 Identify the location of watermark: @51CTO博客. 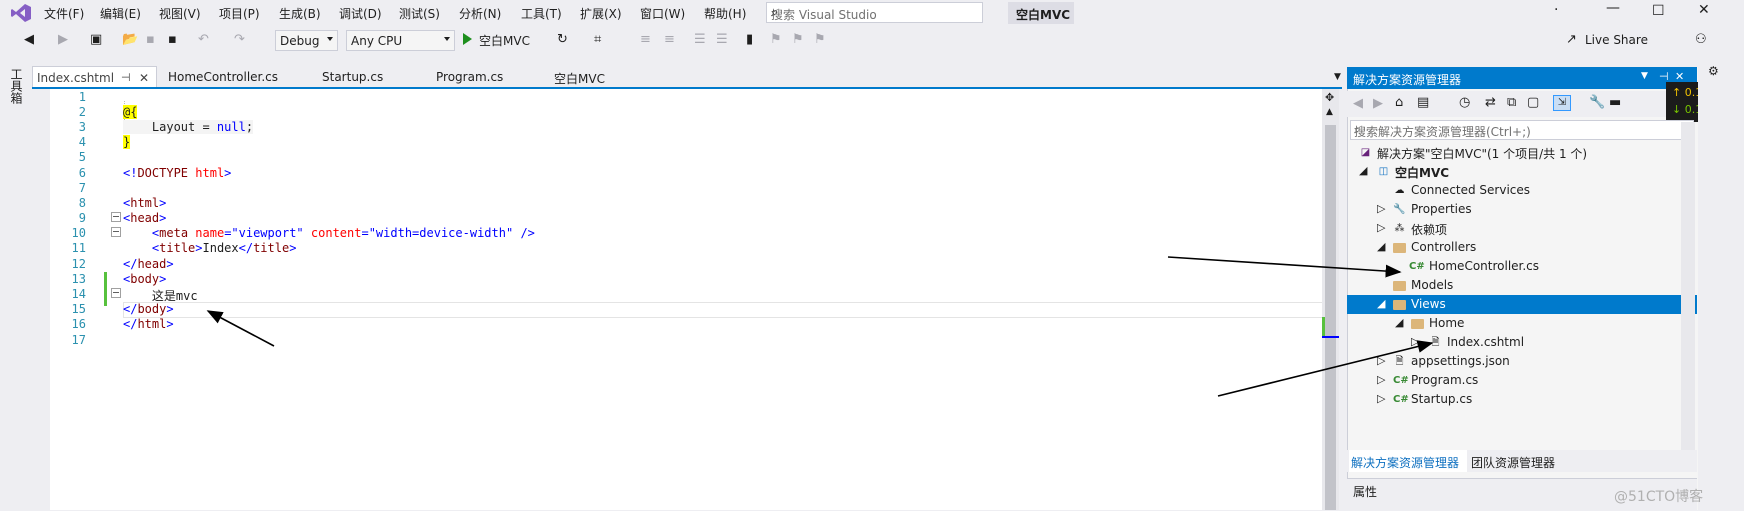
(1659, 497).